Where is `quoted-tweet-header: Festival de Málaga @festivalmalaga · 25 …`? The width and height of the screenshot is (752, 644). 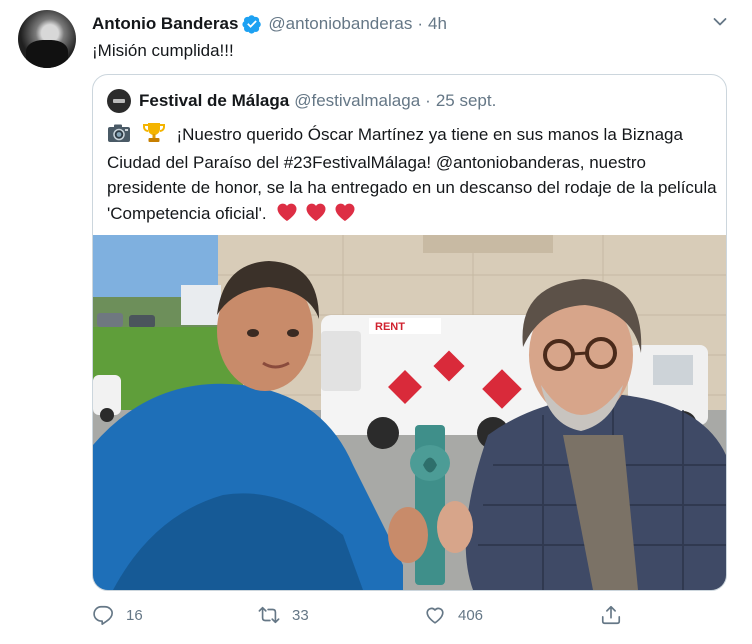 quoted-tweet-header: Festival de Málaga @festivalmalaga · 25 … is located at coordinates (301, 101).